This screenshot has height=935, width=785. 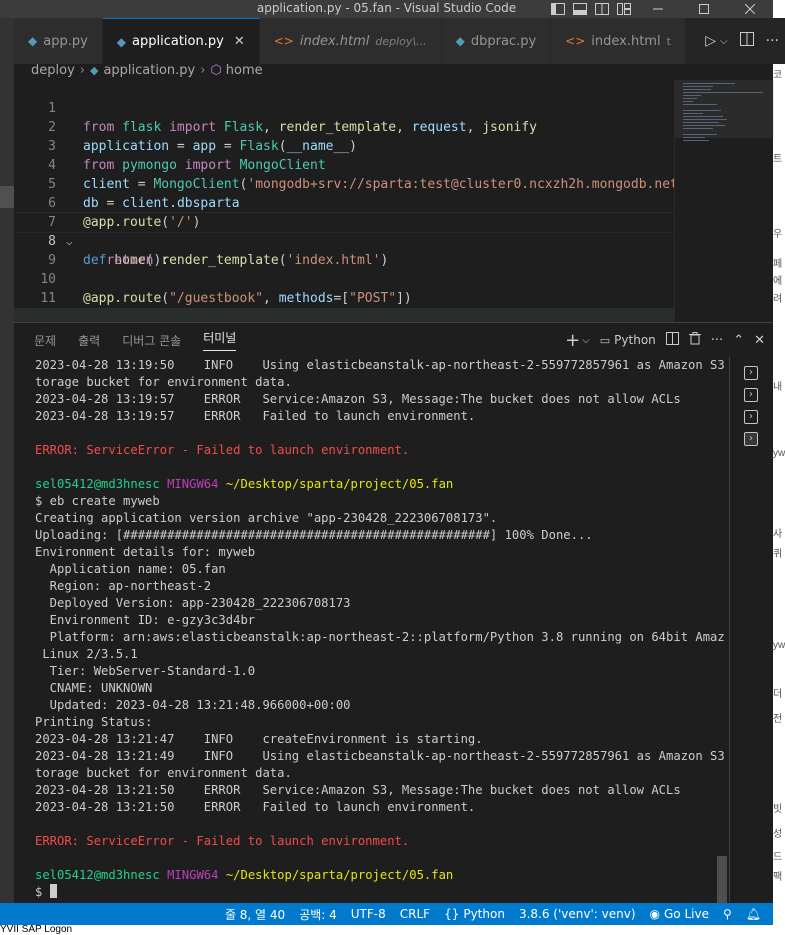 What do you see at coordinates (586, 340) in the screenshot?
I see `chevron-down-icon: ⌵` at bounding box center [586, 340].